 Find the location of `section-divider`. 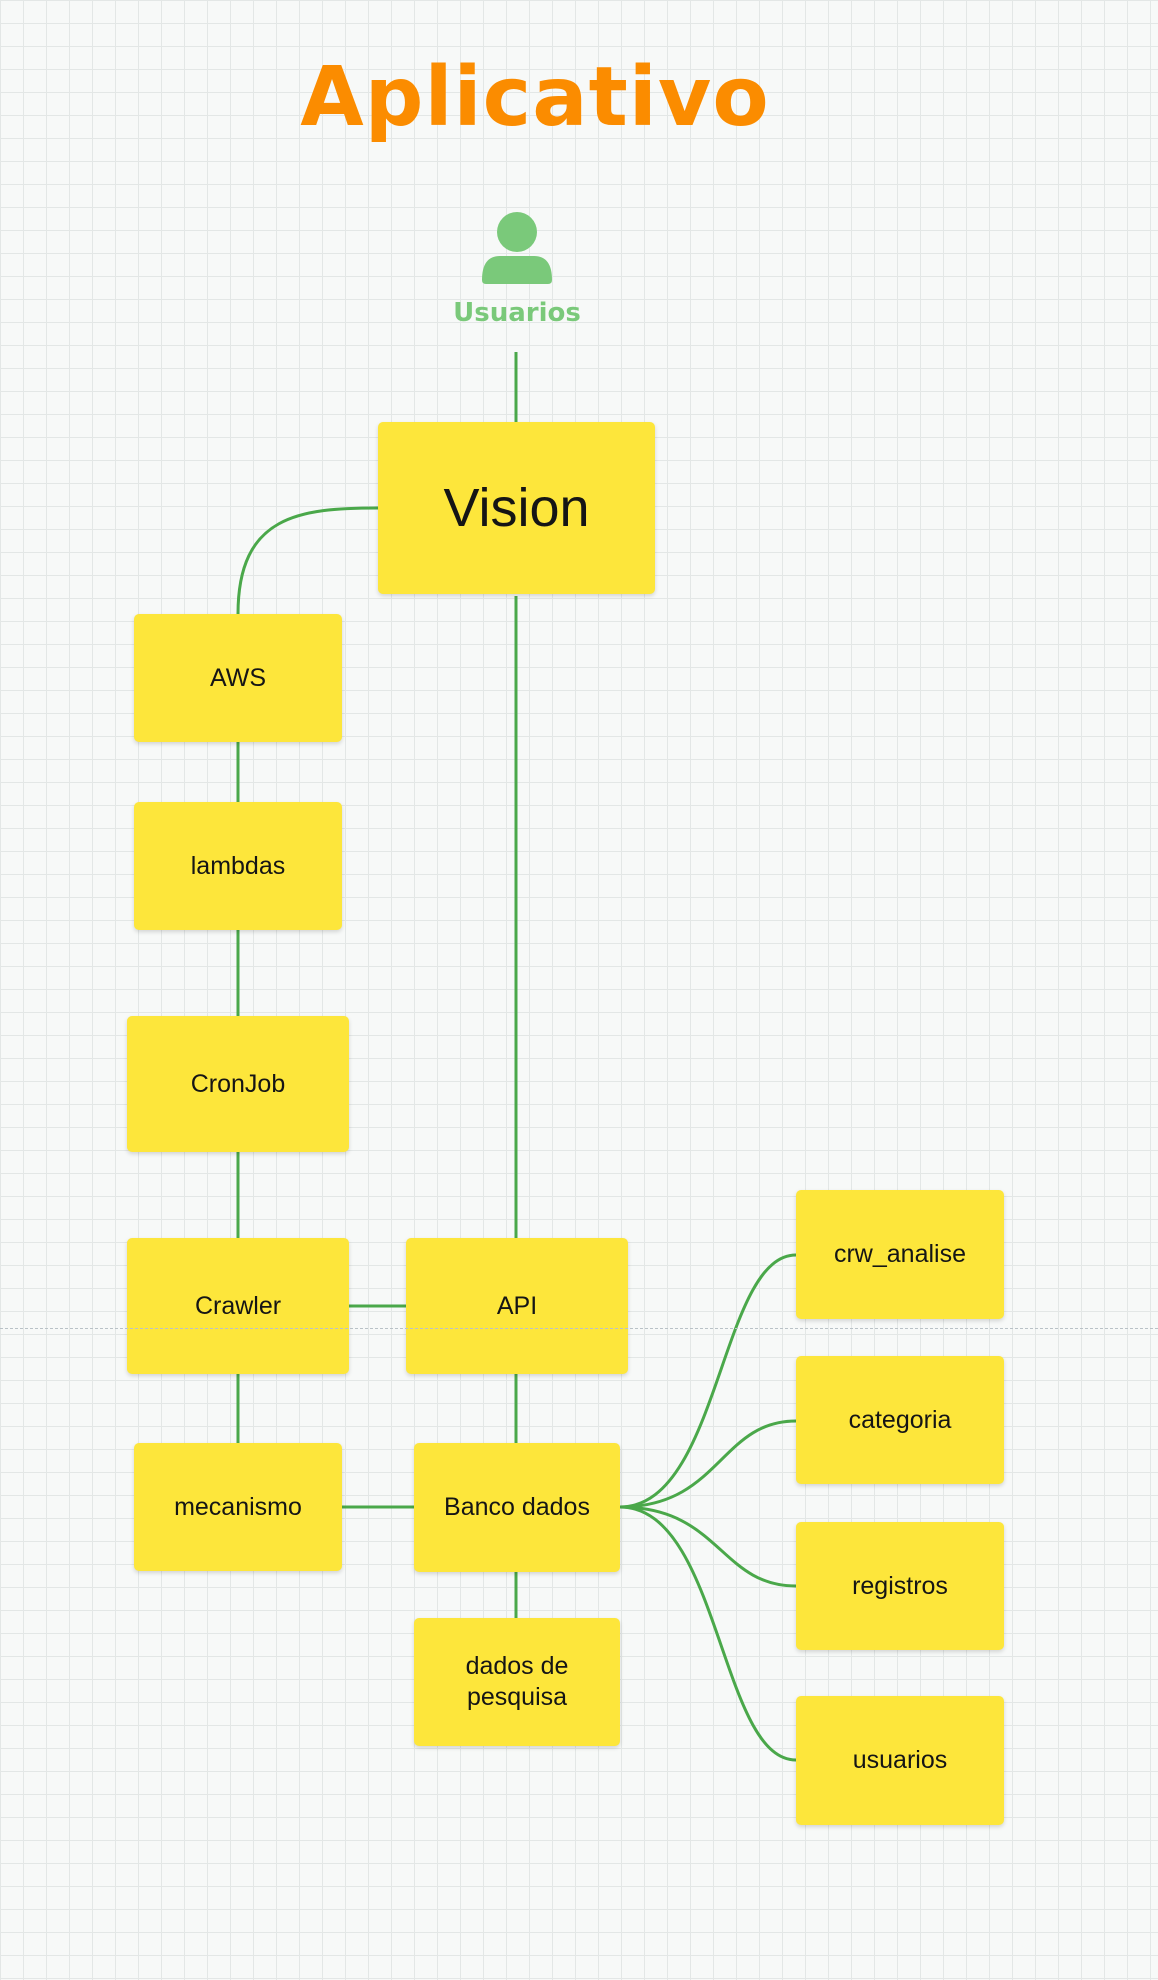

section-divider is located at coordinates (579, 1328).